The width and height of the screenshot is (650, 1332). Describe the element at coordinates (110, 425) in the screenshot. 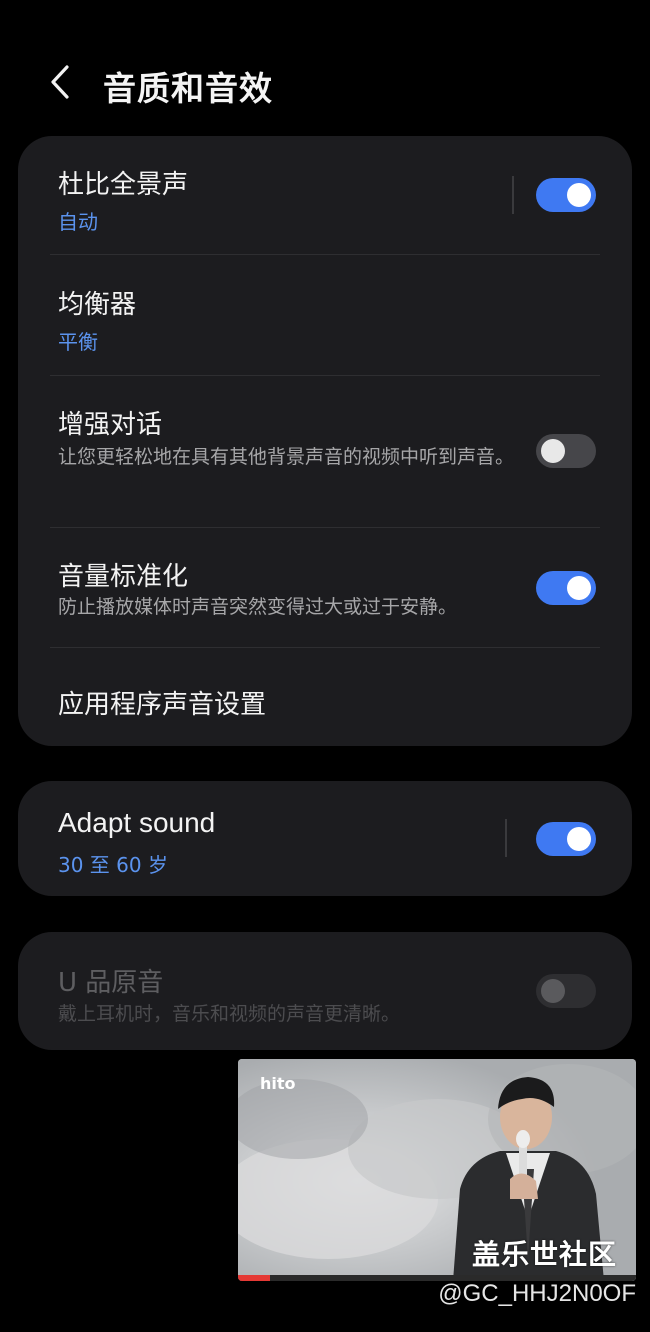

I see `dialogue-enhance-label: 增强对话` at that location.